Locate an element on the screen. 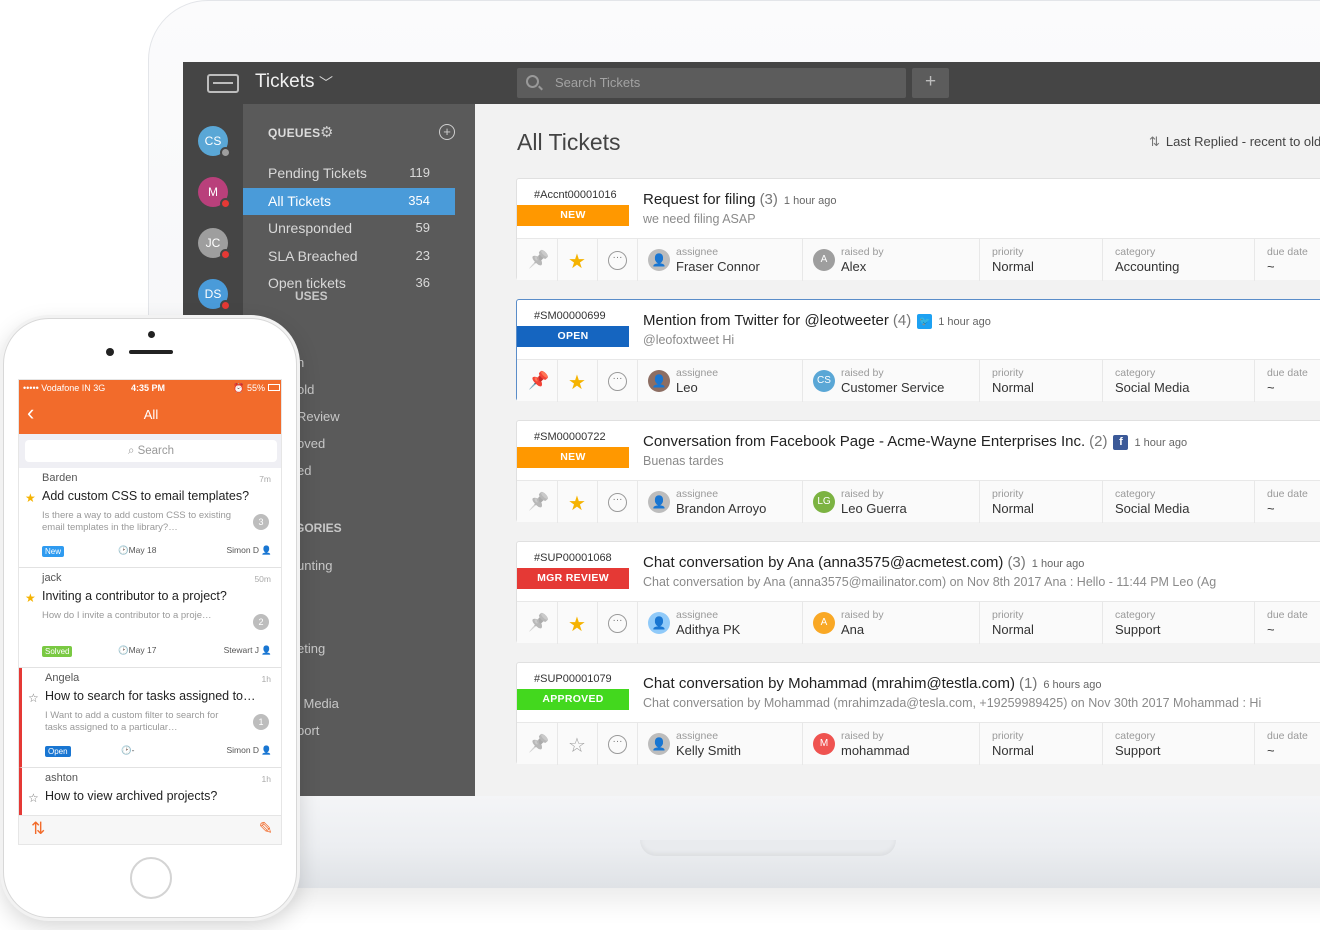  assignee-field: 👤 assignee Kelly Smith is located at coordinates (719, 744).